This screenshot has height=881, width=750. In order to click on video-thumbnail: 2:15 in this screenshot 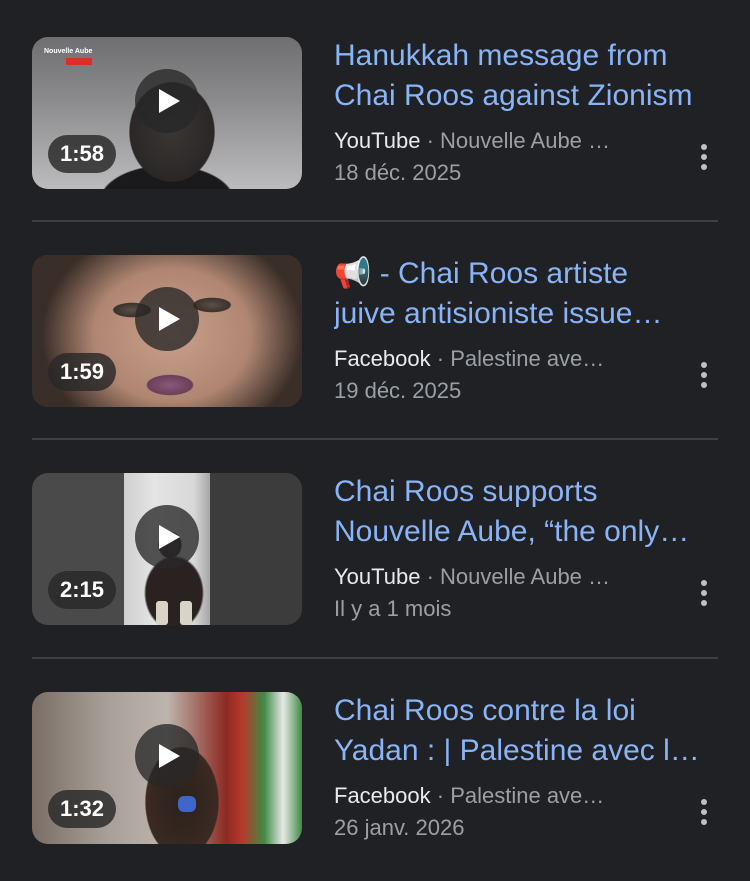, I will do `click(167, 549)`.